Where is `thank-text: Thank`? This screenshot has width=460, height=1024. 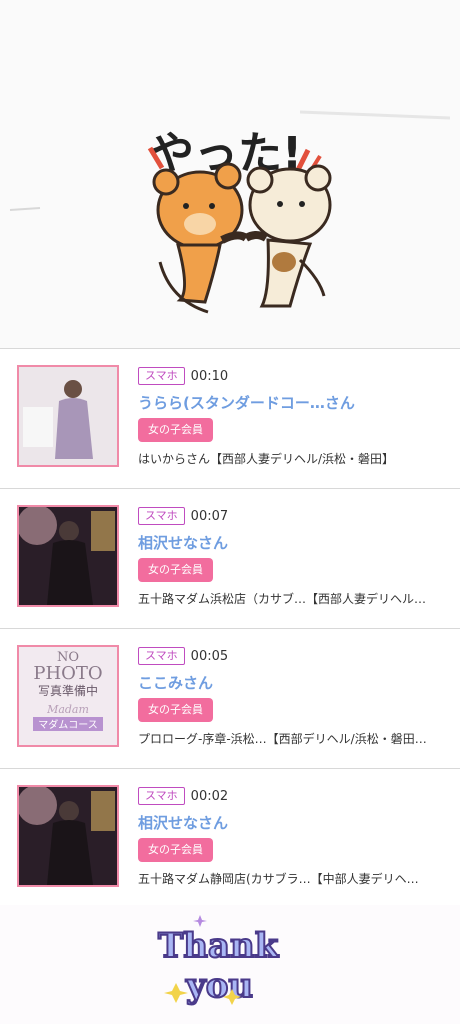 thank-text: Thank is located at coordinates (219, 946).